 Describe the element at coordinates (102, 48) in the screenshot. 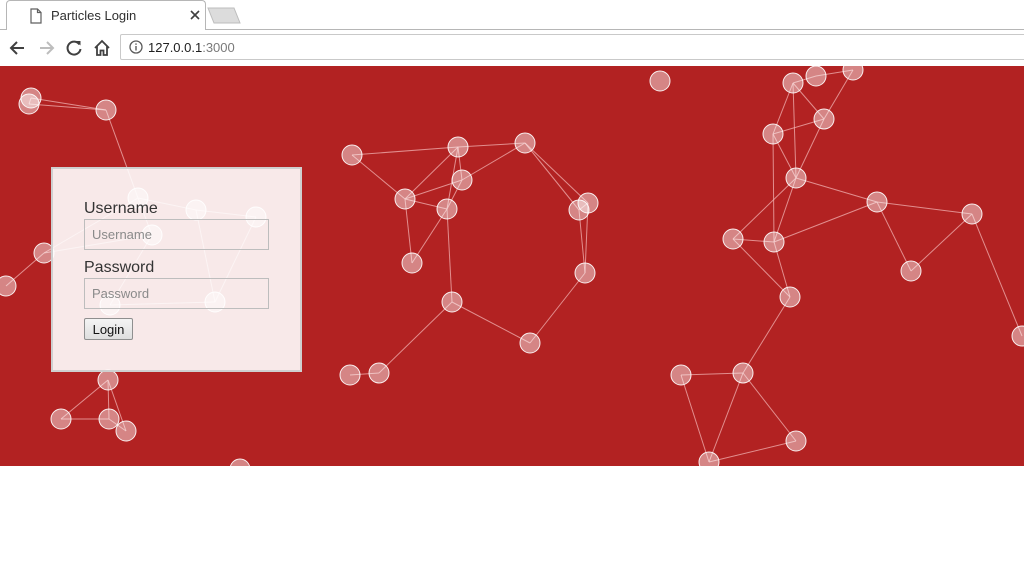

I see `home-icon` at that location.